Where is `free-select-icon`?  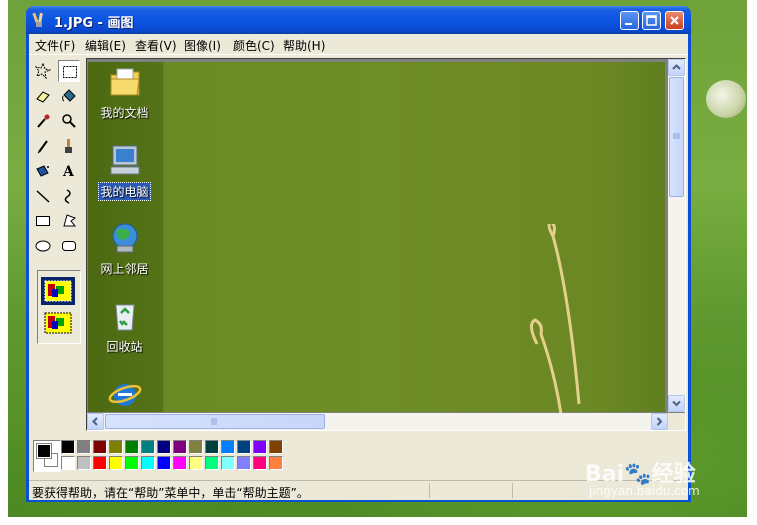 free-select-icon is located at coordinates (43, 71).